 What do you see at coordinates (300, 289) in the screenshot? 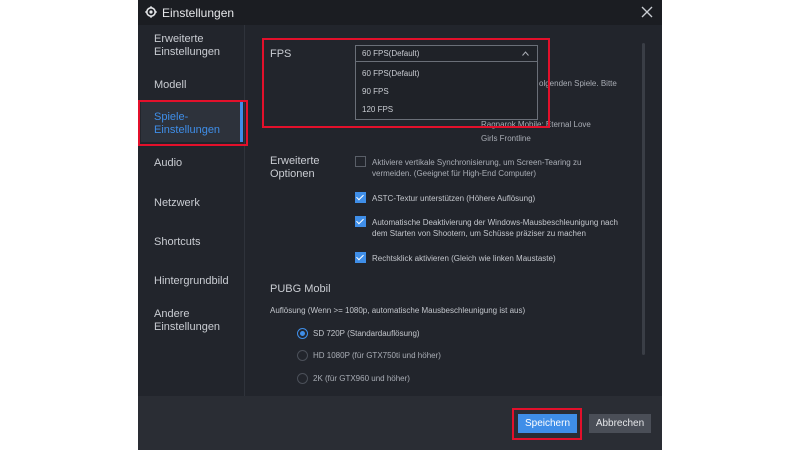
I see `pubg-label: PUBG Mobil` at bounding box center [300, 289].